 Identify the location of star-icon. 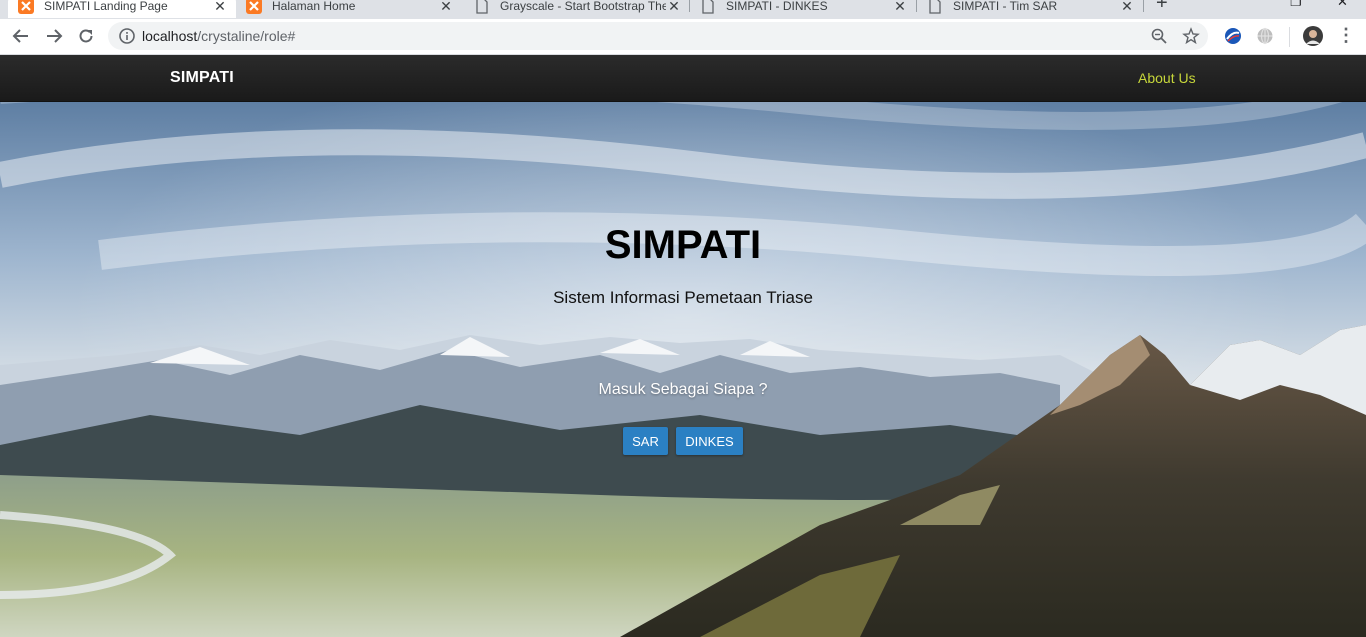
(1191, 36).